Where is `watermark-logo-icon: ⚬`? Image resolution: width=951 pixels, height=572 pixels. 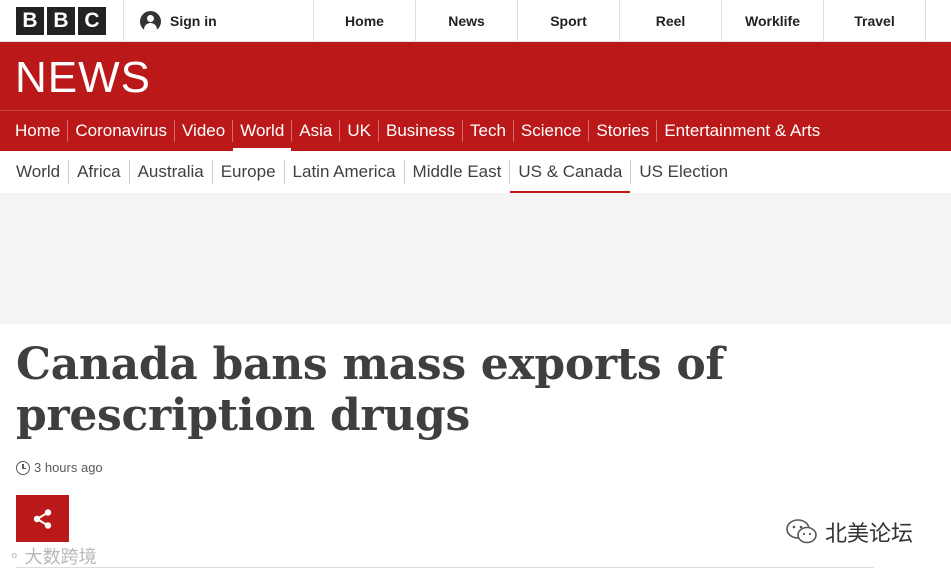
watermark-logo-icon: ⚬ is located at coordinates (14, 556).